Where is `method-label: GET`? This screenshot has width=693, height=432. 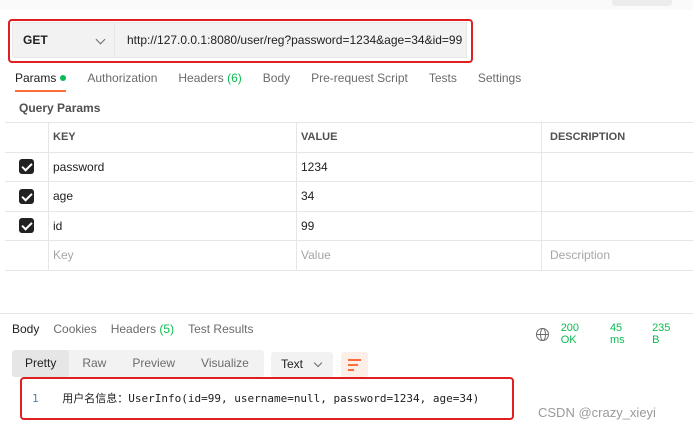
method-label: GET is located at coordinates (35, 40).